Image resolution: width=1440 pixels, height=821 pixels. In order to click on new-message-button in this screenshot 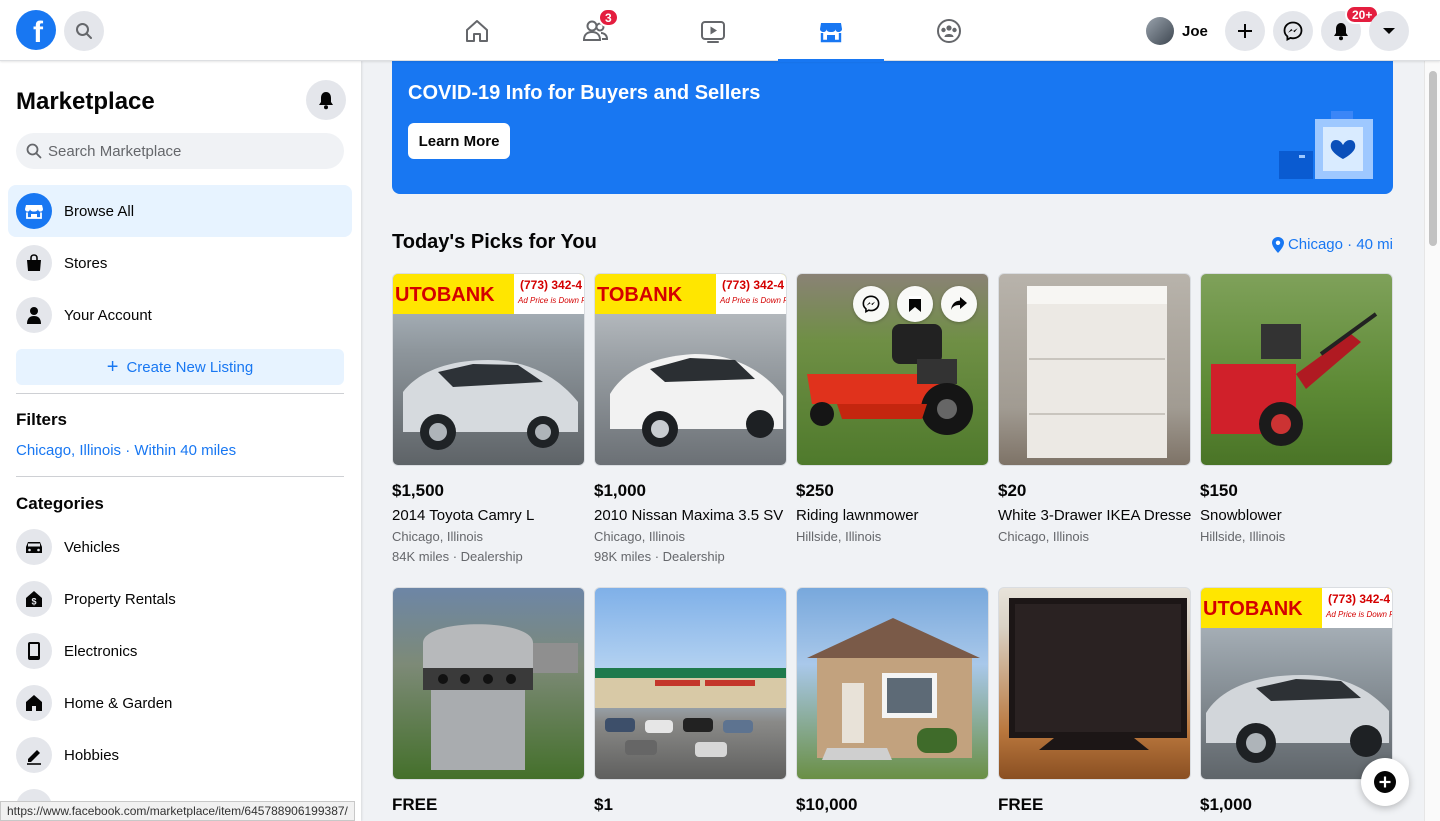, I will do `click(1385, 782)`.